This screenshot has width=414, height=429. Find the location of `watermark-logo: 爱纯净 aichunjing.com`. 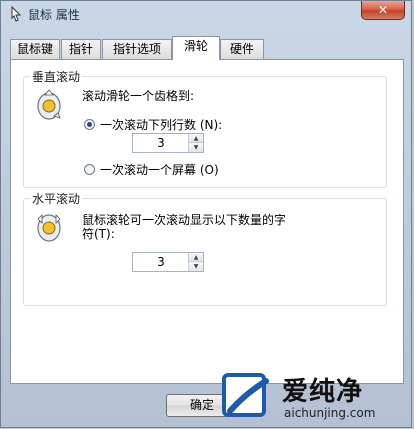

watermark-logo: 爱纯净 aichunjing.com is located at coordinates (314, 398).